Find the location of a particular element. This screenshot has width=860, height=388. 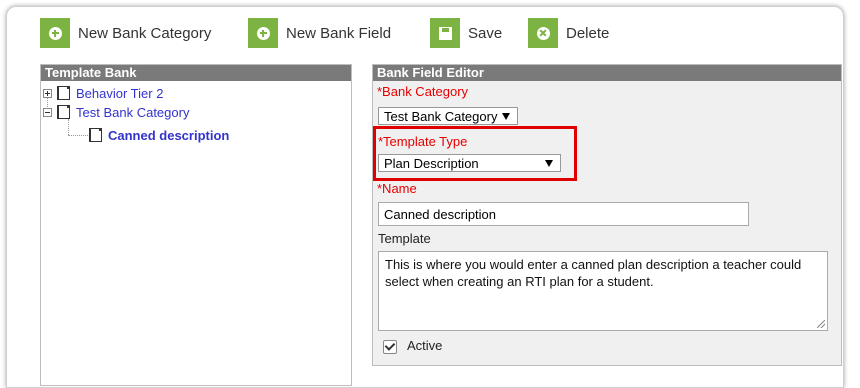

delete-icon is located at coordinates (543, 33).